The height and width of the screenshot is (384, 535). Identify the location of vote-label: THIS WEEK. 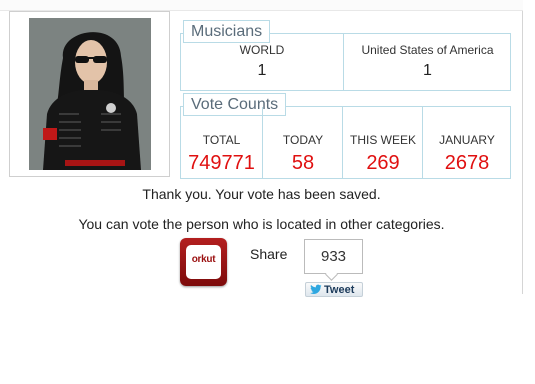
(382, 140).